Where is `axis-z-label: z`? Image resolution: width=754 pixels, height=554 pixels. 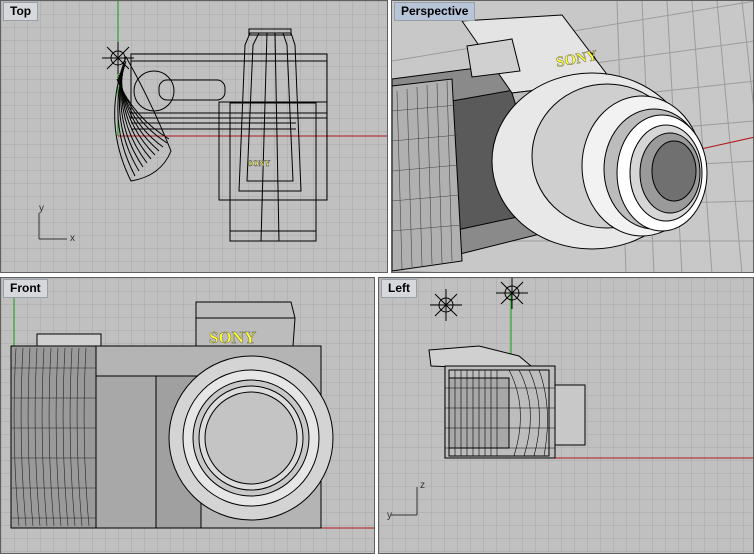
axis-z-label: z is located at coordinates (422, 485).